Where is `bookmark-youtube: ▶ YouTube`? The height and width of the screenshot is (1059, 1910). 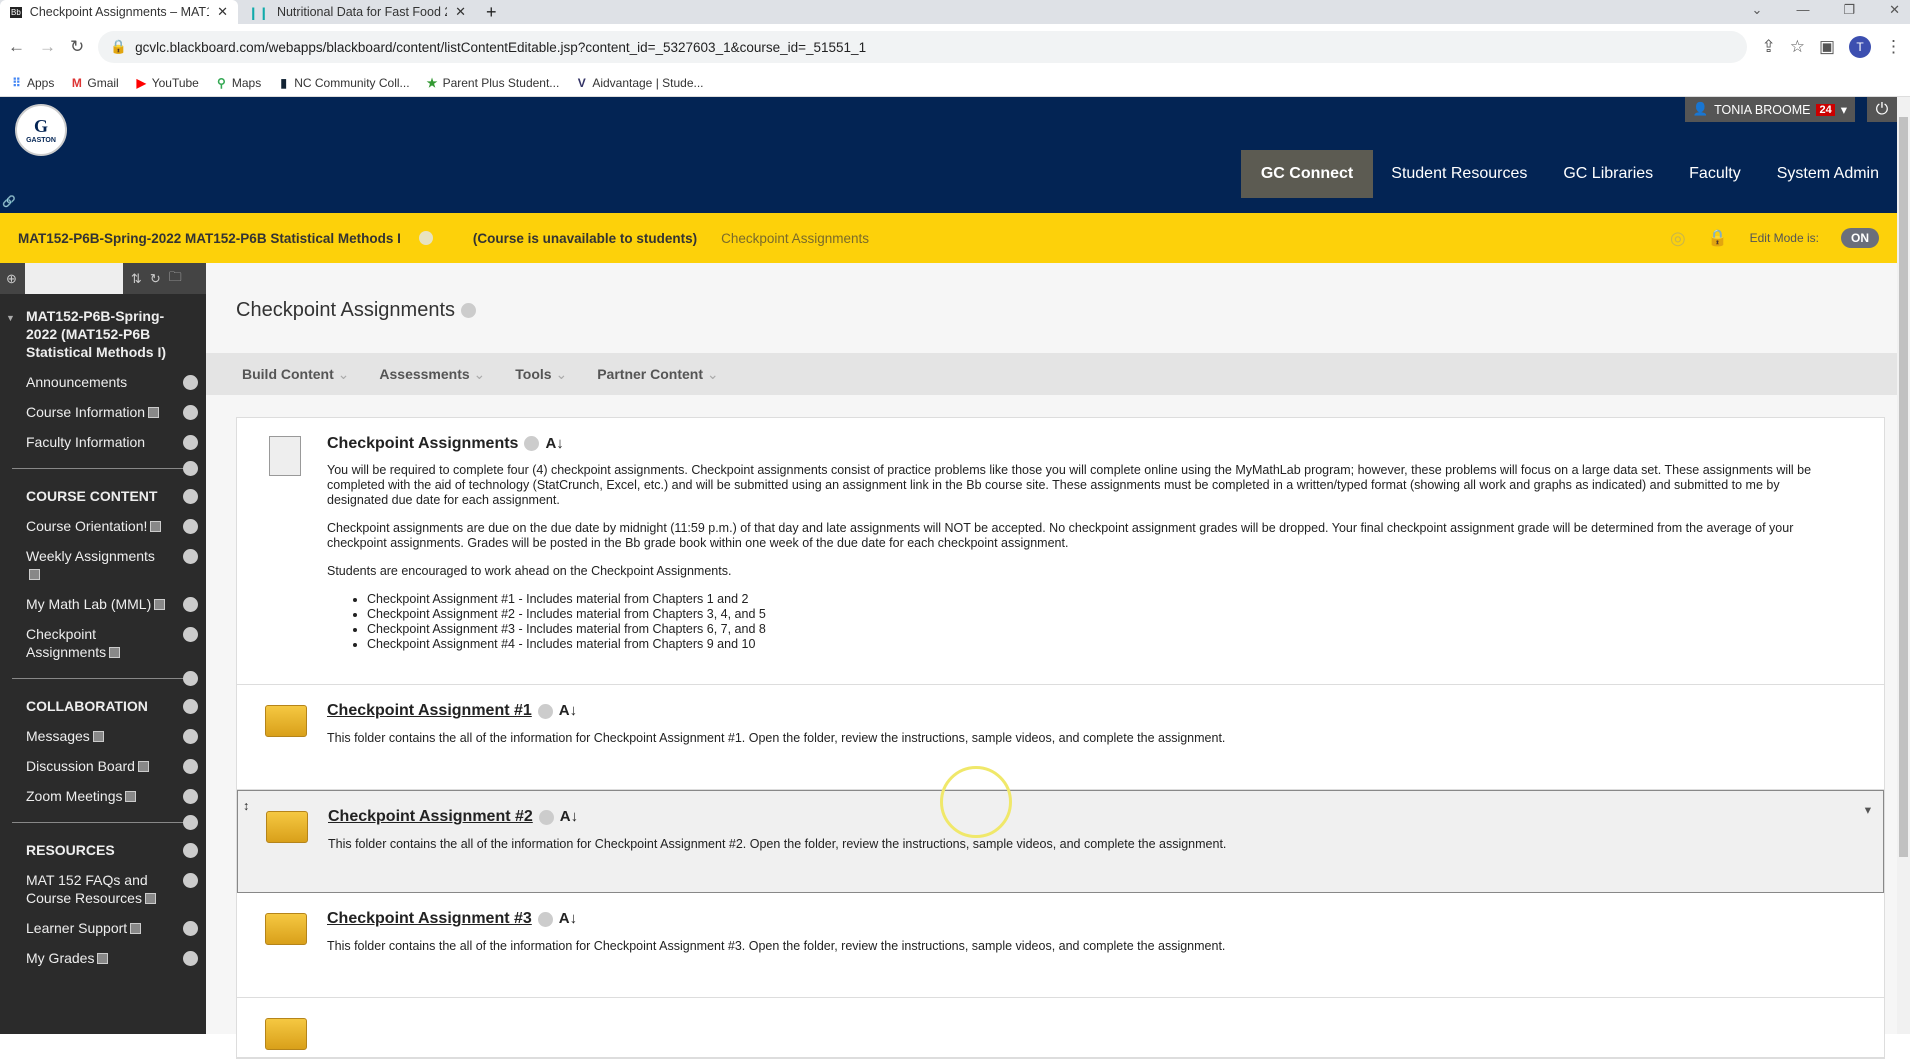 bookmark-youtube: ▶ YouTube is located at coordinates (167, 83).